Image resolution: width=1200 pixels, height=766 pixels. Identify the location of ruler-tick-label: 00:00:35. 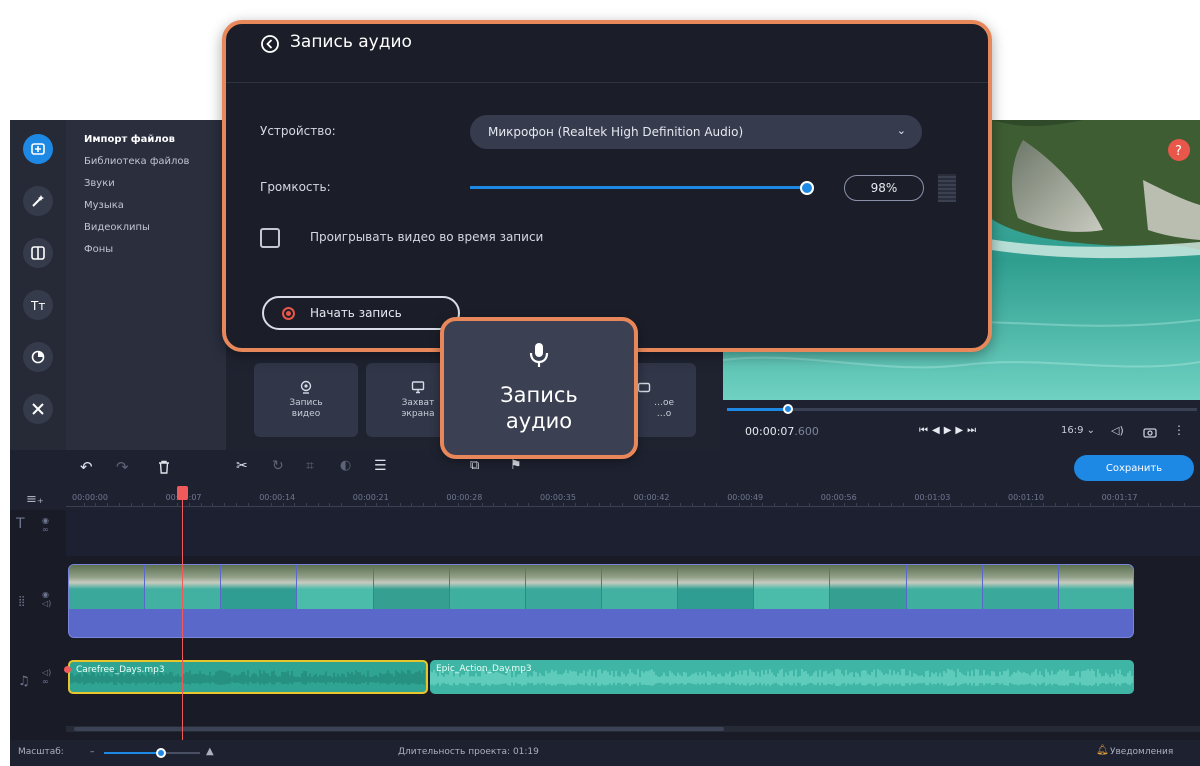
(558, 497).